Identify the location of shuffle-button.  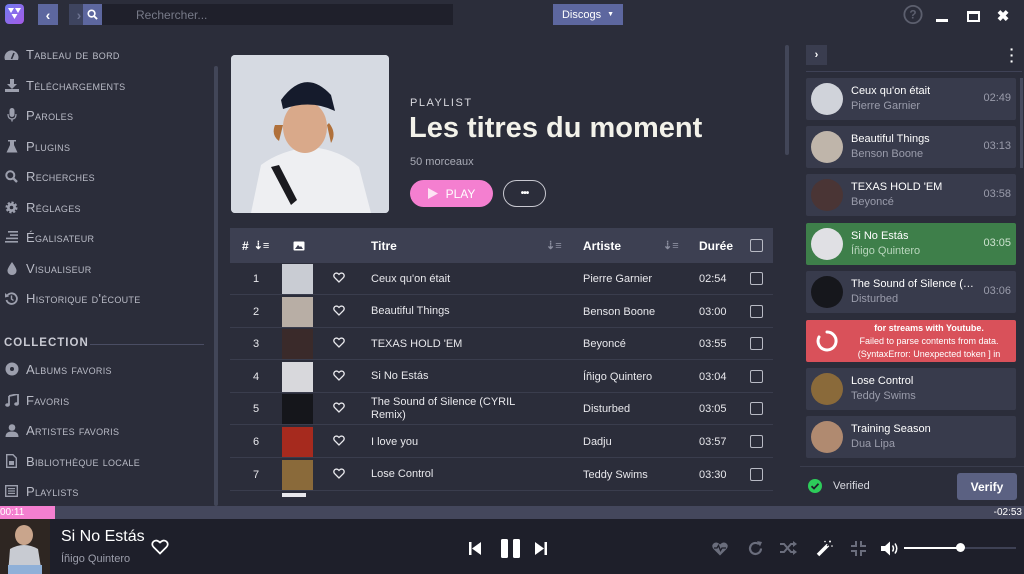
(788, 548).